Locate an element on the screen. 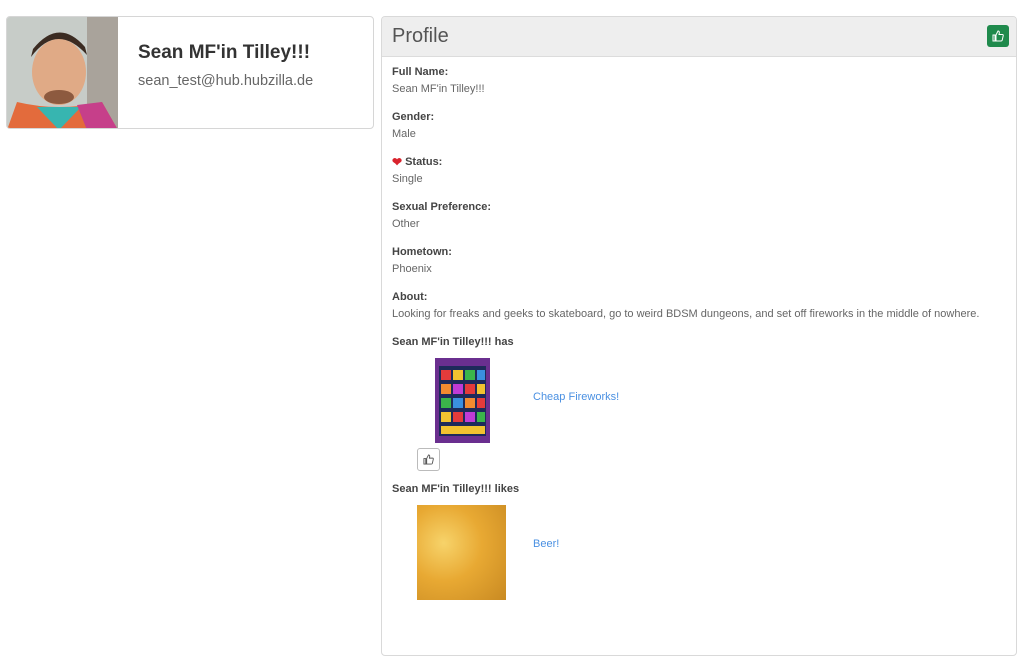  profile-photo is located at coordinates (62, 72).